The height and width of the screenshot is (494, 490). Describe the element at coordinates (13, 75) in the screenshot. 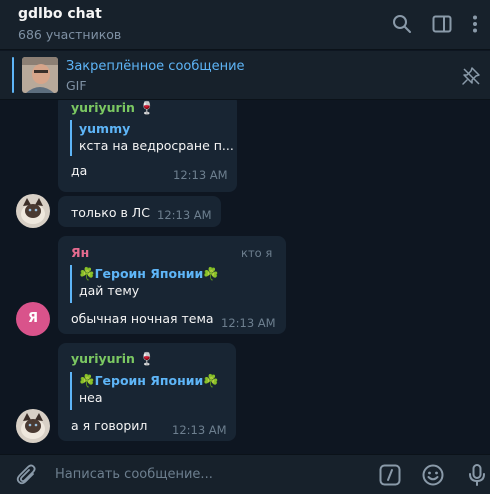

I see `pinned-indicator` at that location.